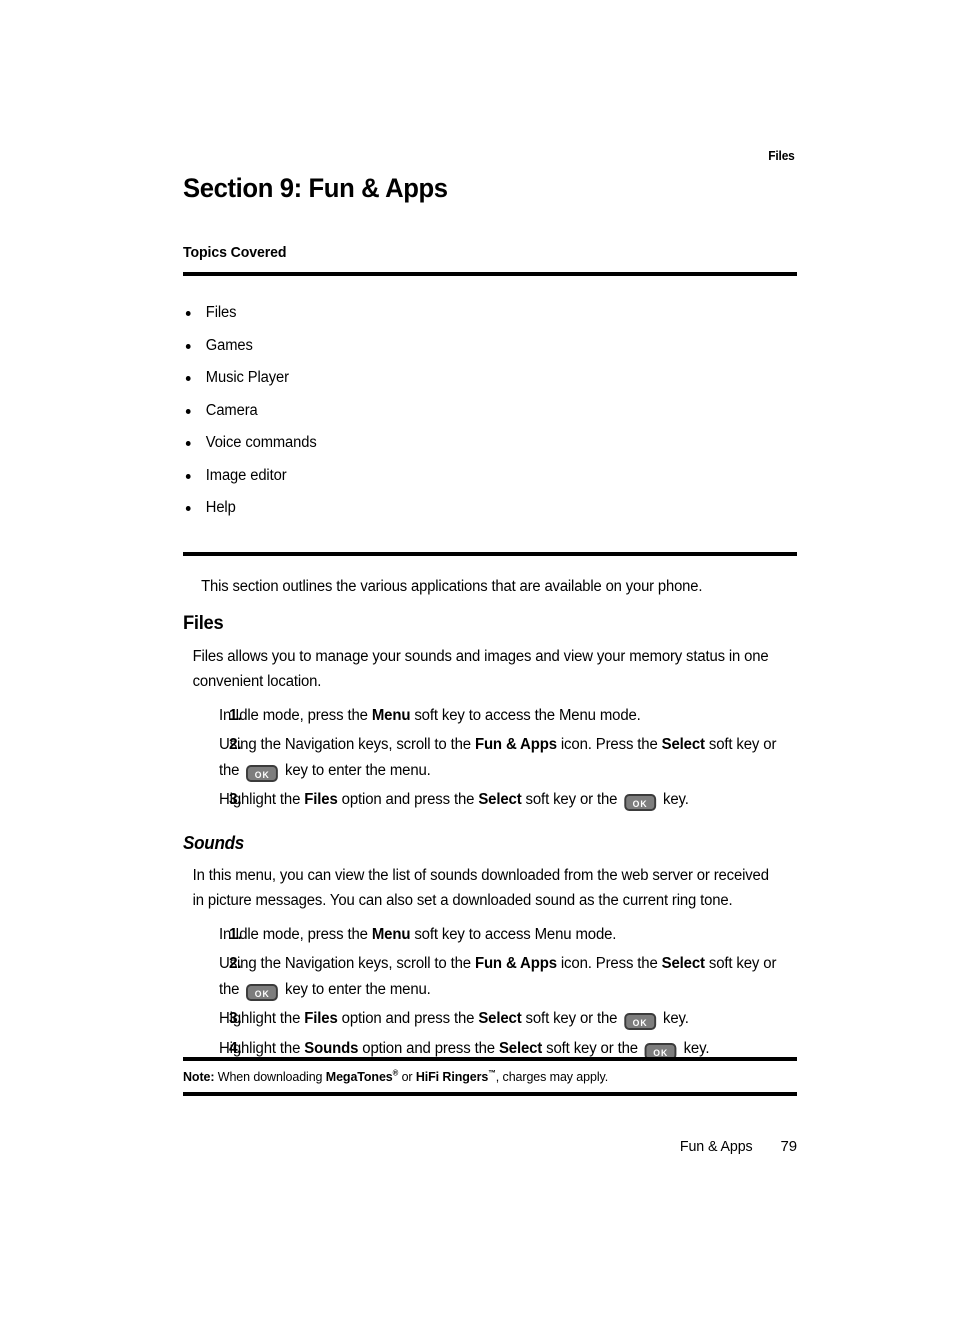  What do you see at coordinates (490, 1094) in the screenshot?
I see `divider-below-note` at bounding box center [490, 1094].